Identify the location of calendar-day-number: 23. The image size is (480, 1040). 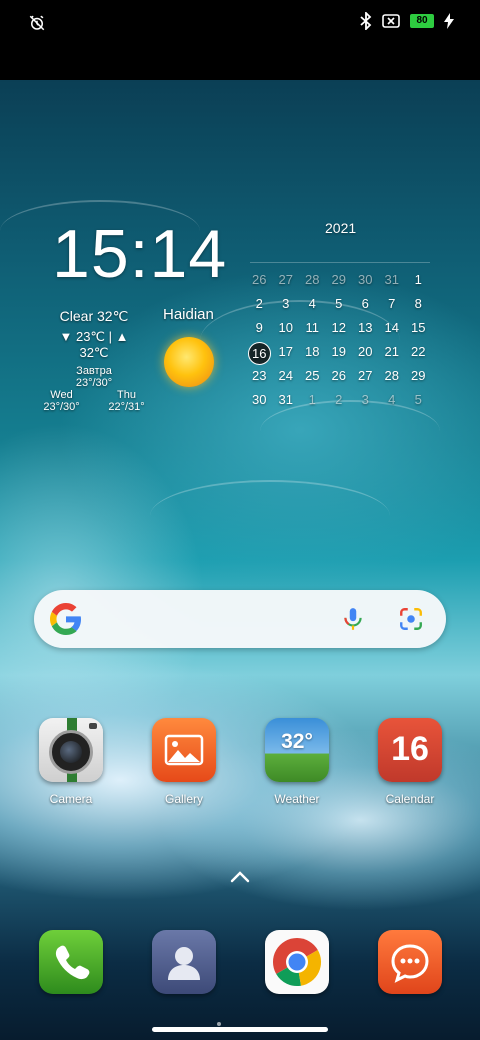
(259, 375).